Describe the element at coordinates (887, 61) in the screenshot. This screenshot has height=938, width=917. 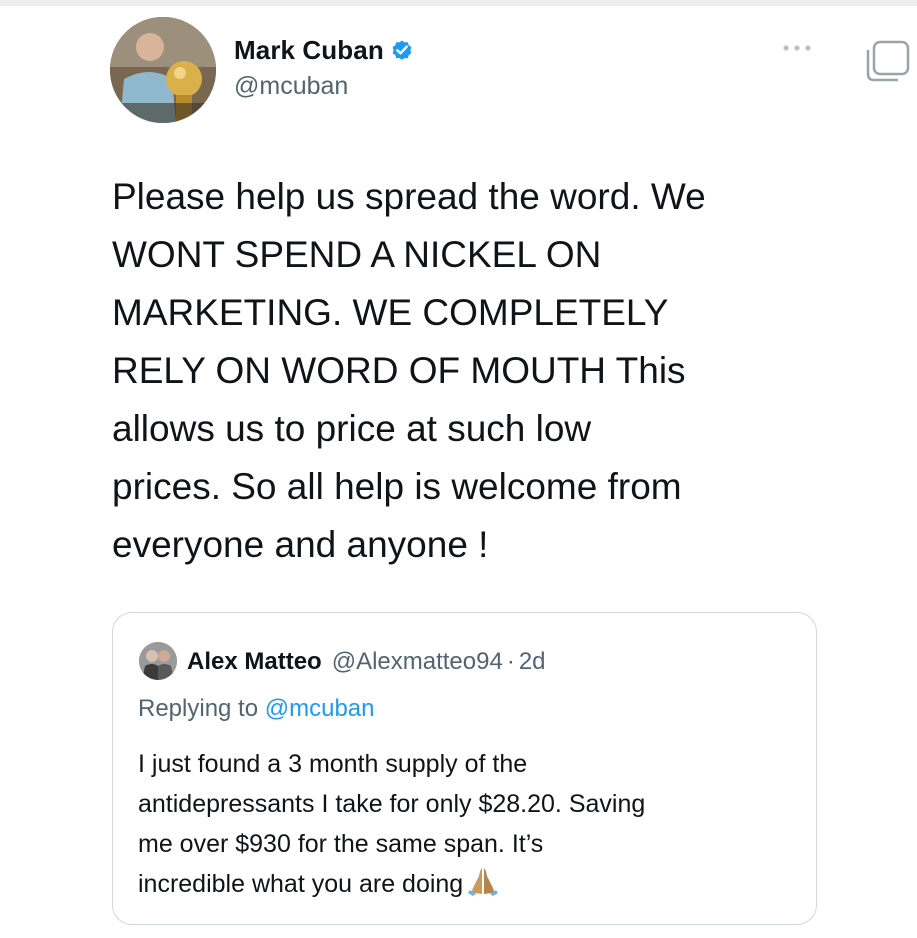
I see `copy-icon` at that location.